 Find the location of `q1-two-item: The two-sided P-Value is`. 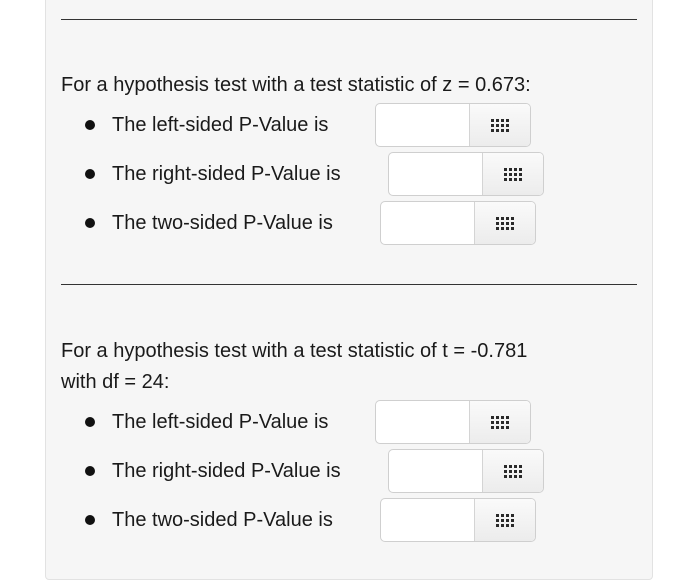

q1-two-item: The two-sided P-Value is is located at coordinates (209, 223).